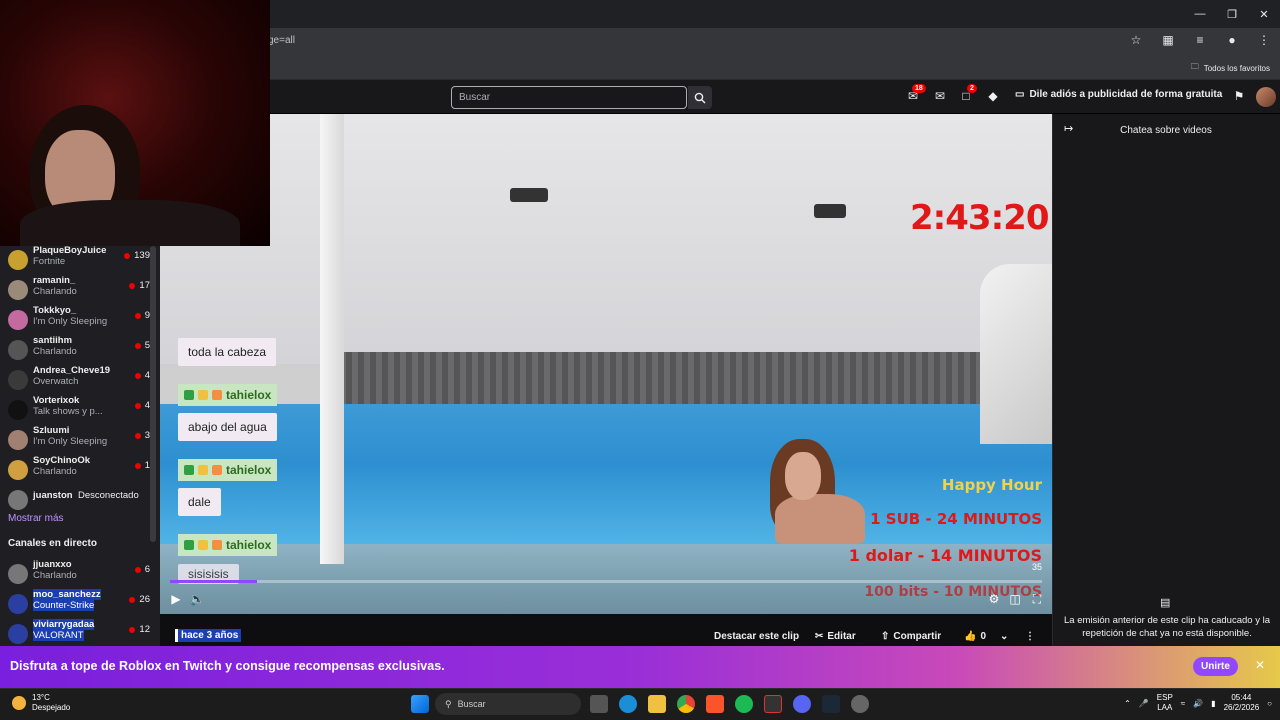 This screenshot has height=720, width=1280. What do you see at coordinates (756, 636) in the screenshot?
I see `highlight-clip-button: Destacar este clip` at bounding box center [756, 636].